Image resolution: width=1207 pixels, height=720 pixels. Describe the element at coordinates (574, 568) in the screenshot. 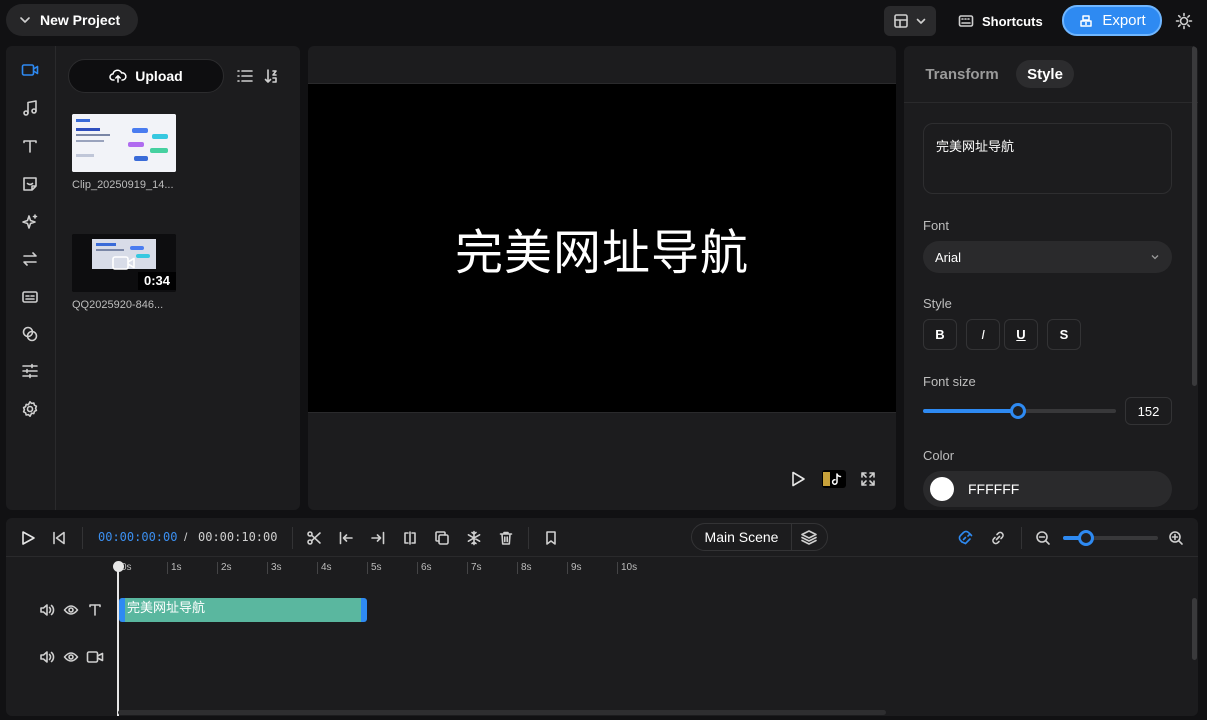

I see `ruler-tick: 9s` at that location.